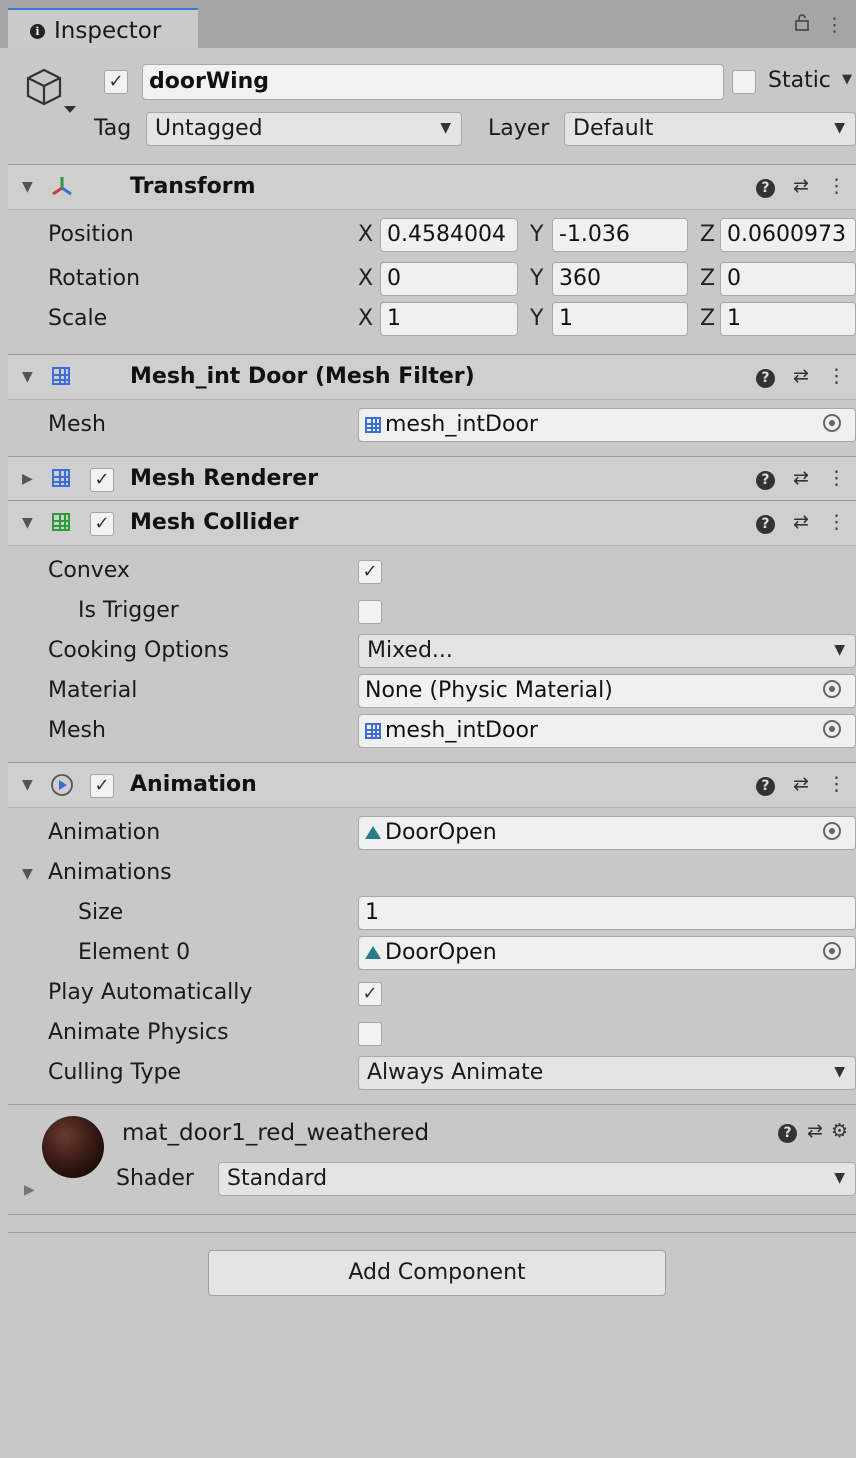 This screenshot has height=1458, width=856. I want to click on rotation-x-input: 0, so click(449, 279).